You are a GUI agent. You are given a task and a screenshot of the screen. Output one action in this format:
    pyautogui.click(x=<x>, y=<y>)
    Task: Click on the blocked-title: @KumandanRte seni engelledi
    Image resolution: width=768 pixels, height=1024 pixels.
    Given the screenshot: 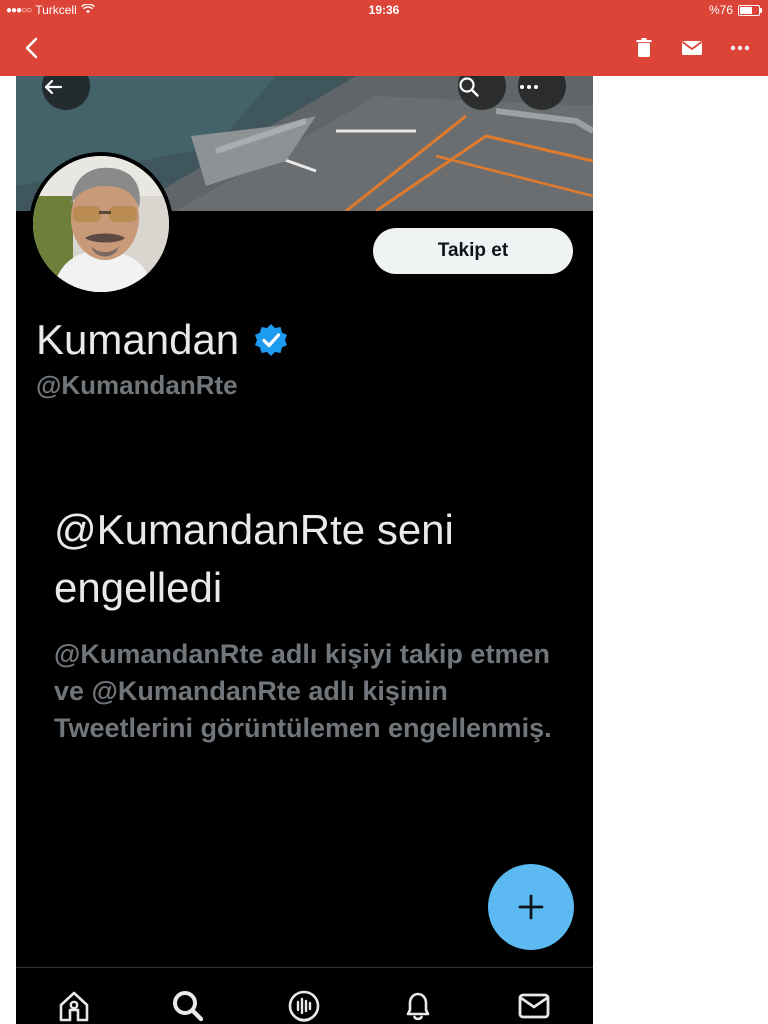 What is the action you would take?
    pyautogui.click(x=254, y=558)
    